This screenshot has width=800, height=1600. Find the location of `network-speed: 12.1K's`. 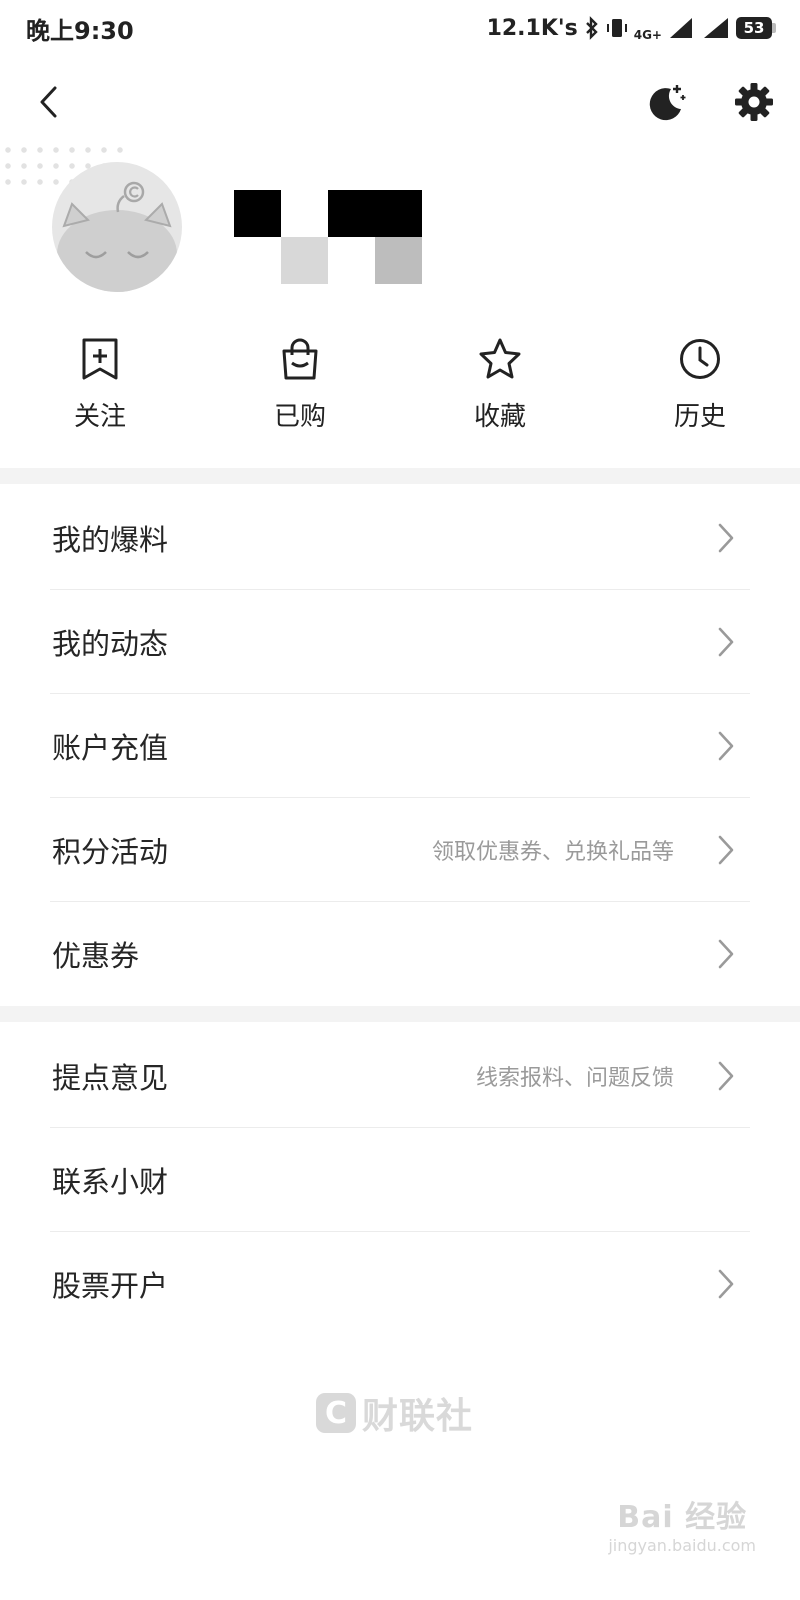

network-speed: 12.1K's is located at coordinates (532, 28).